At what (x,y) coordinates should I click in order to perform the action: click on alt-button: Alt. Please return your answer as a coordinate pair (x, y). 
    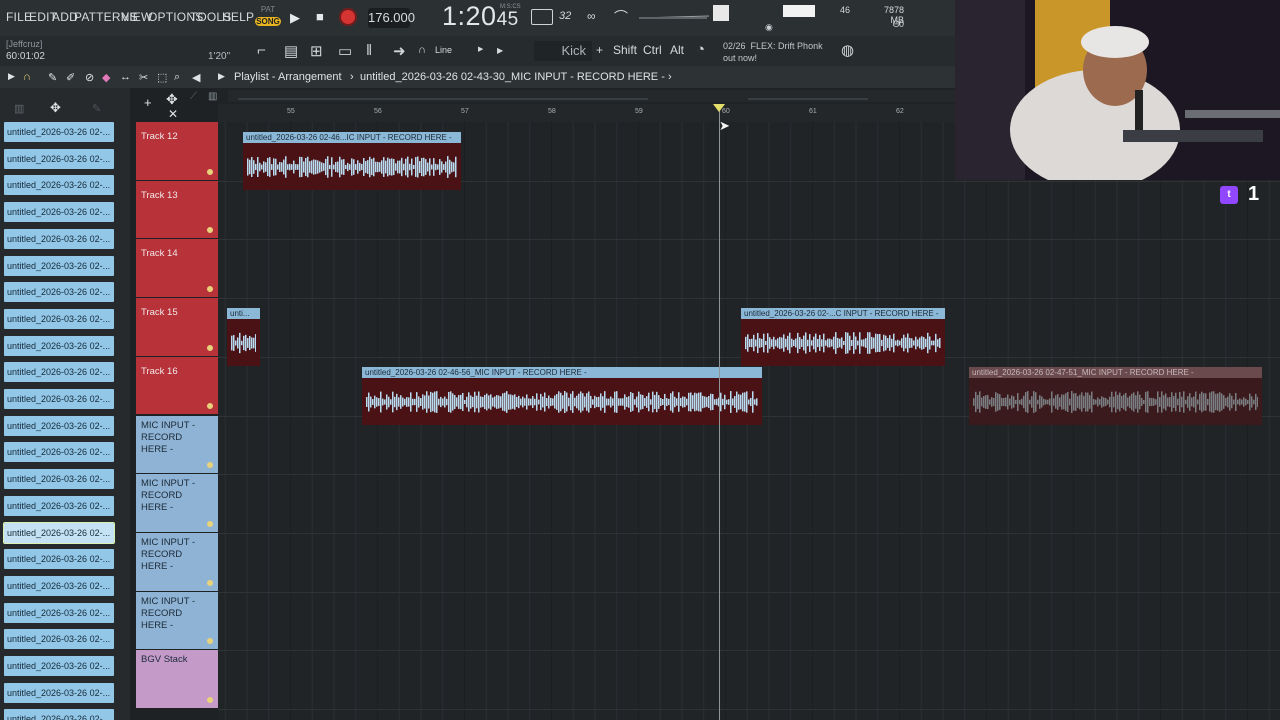
    Looking at the image, I should click on (677, 50).